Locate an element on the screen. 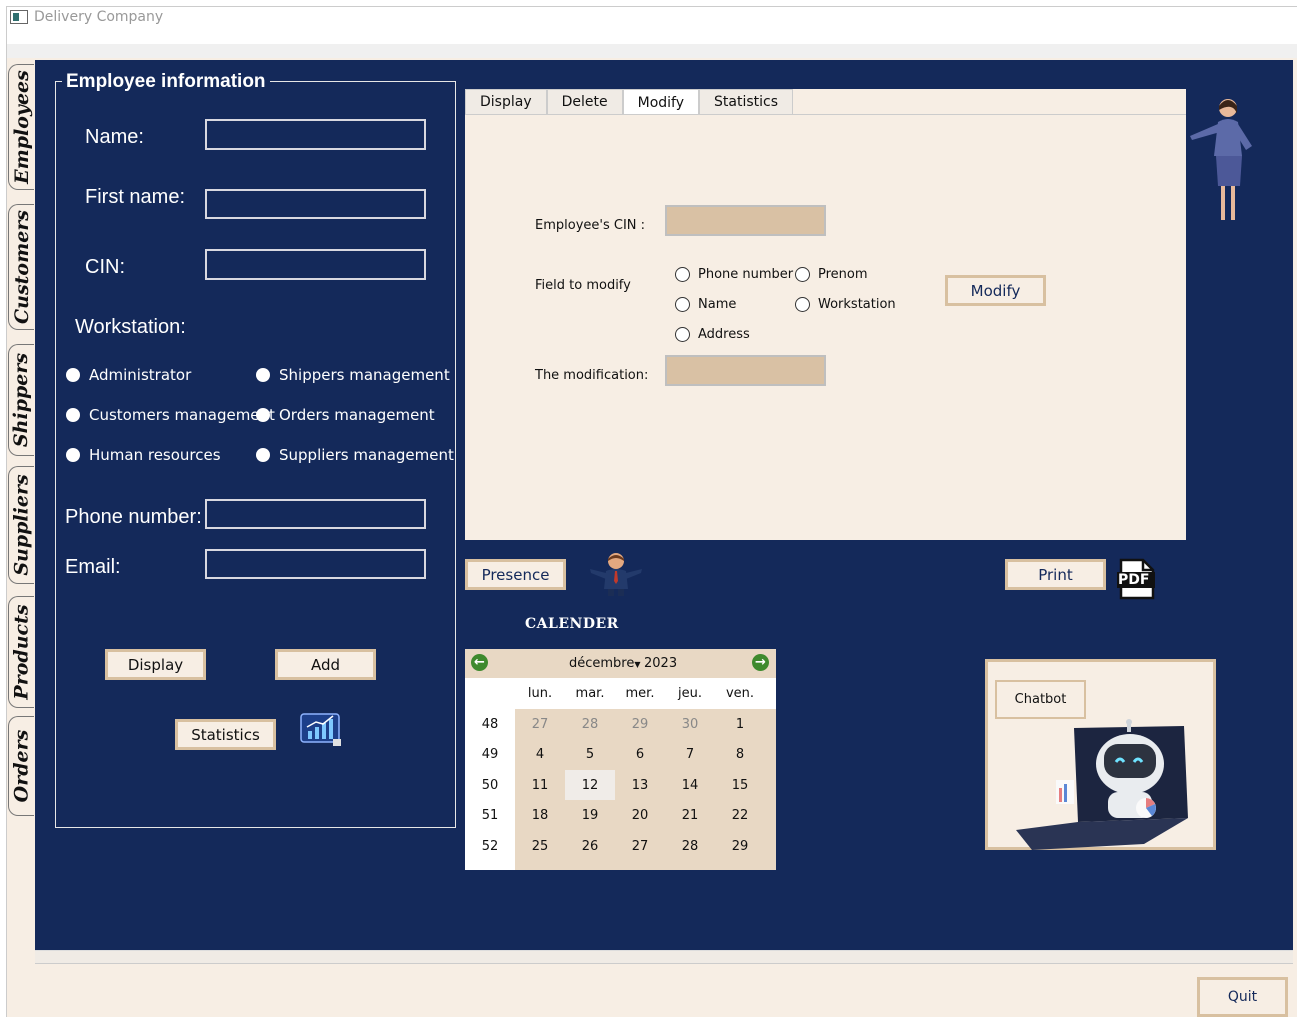  calendar-day: 12 is located at coordinates (590, 785).